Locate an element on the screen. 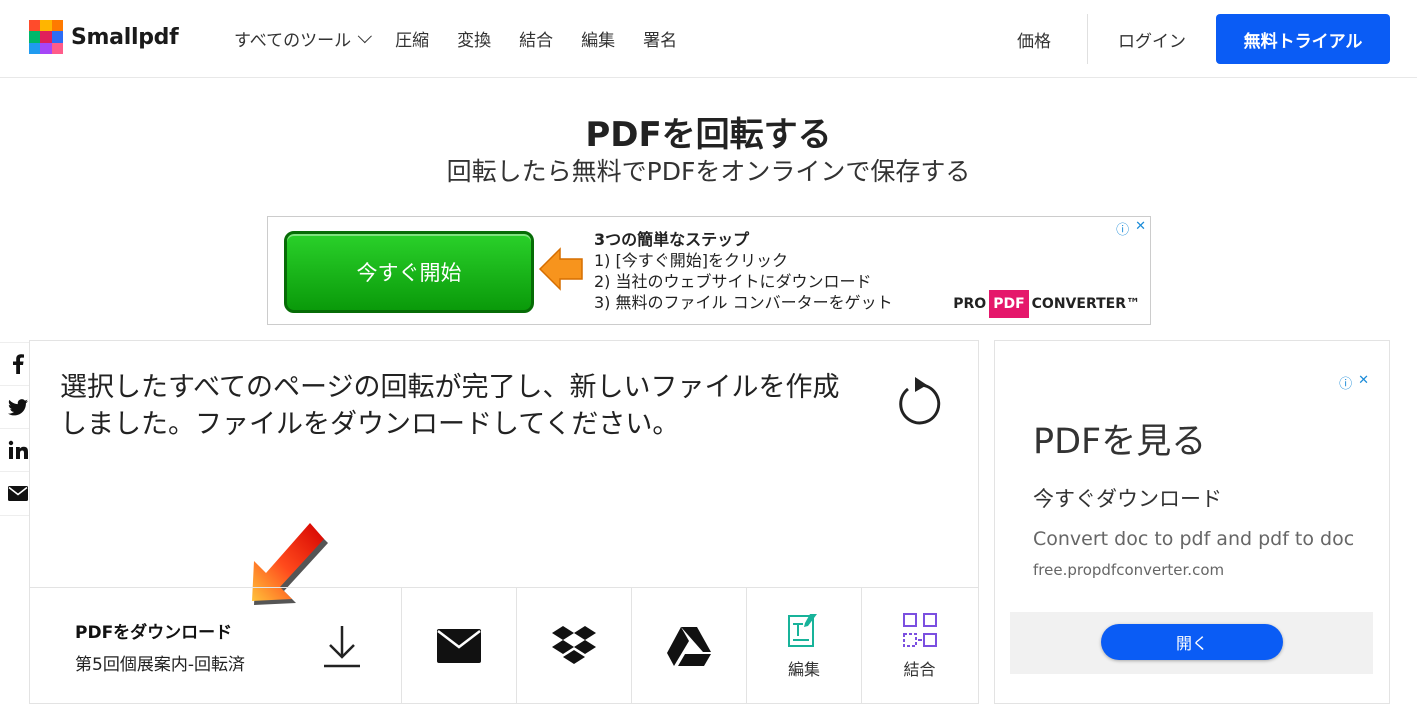 Image resolution: width=1417 pixels, height=707 pixels. chevron-down-icon is located at coordinates (365, 35).